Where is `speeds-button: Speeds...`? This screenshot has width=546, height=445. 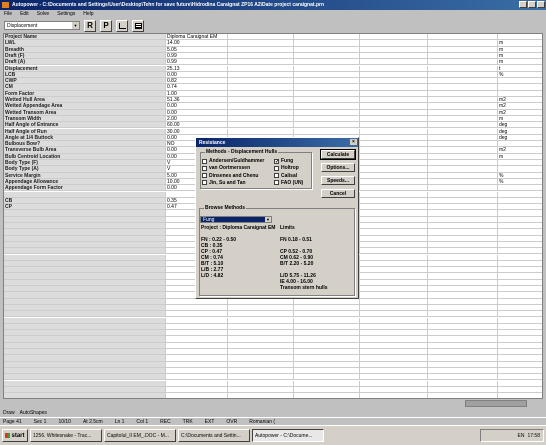
speeds-button: Speeds... is located at coordinates (338, 180).